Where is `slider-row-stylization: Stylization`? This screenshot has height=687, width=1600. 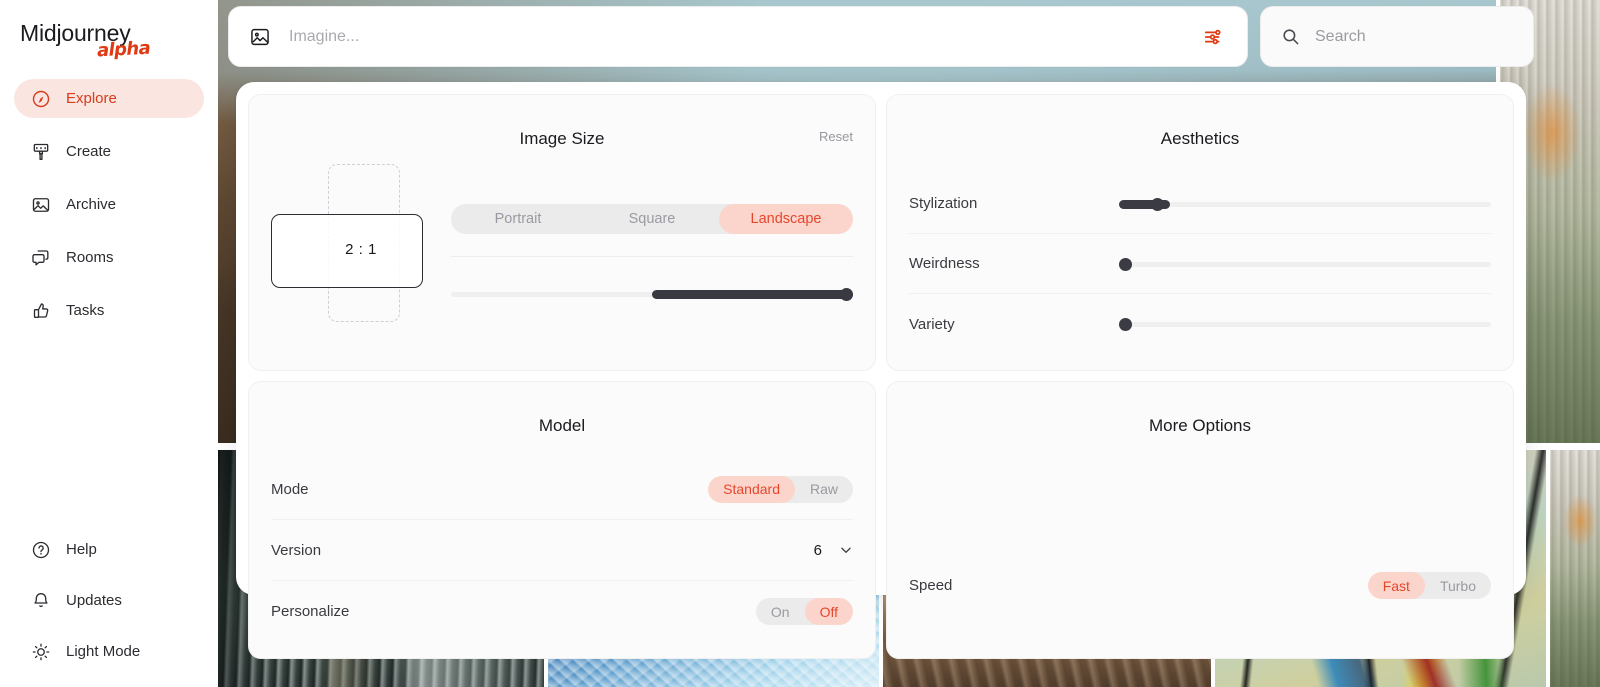
slider-row-stylization: Stylization is located at coordinates (1200, 204).